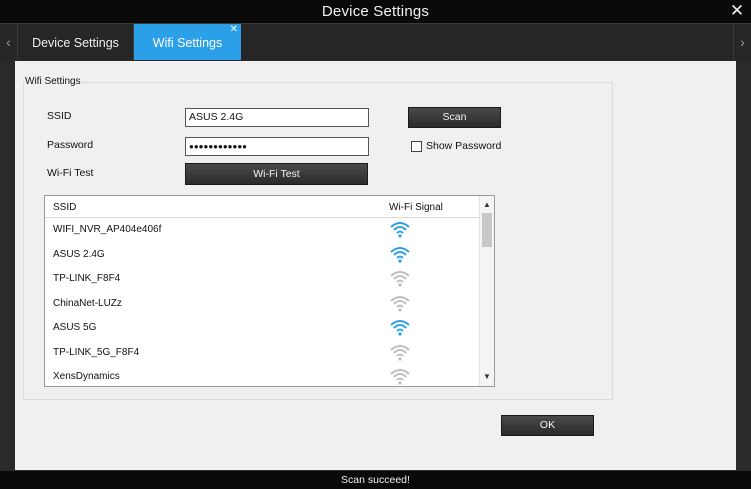  What do you see at coordinates (454, 117) in the screenshot?
I see `scan-button: Scan` at bounding box center [454, 117].